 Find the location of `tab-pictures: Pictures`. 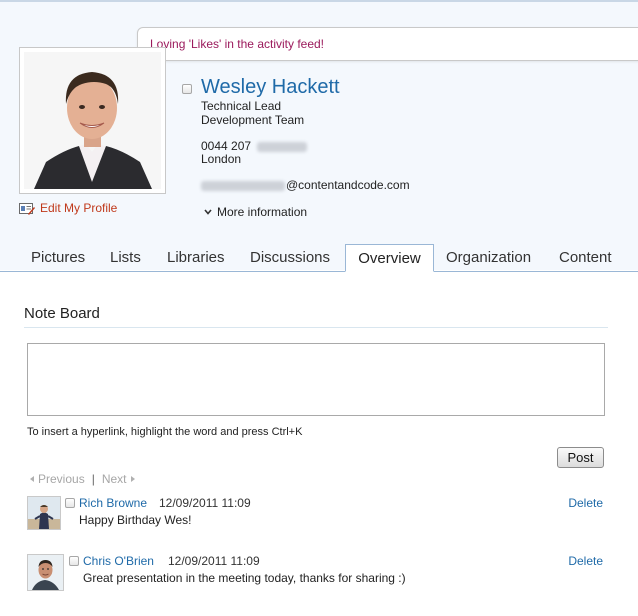

tab-pictures: Pictures is located at coordinates (58, 257).